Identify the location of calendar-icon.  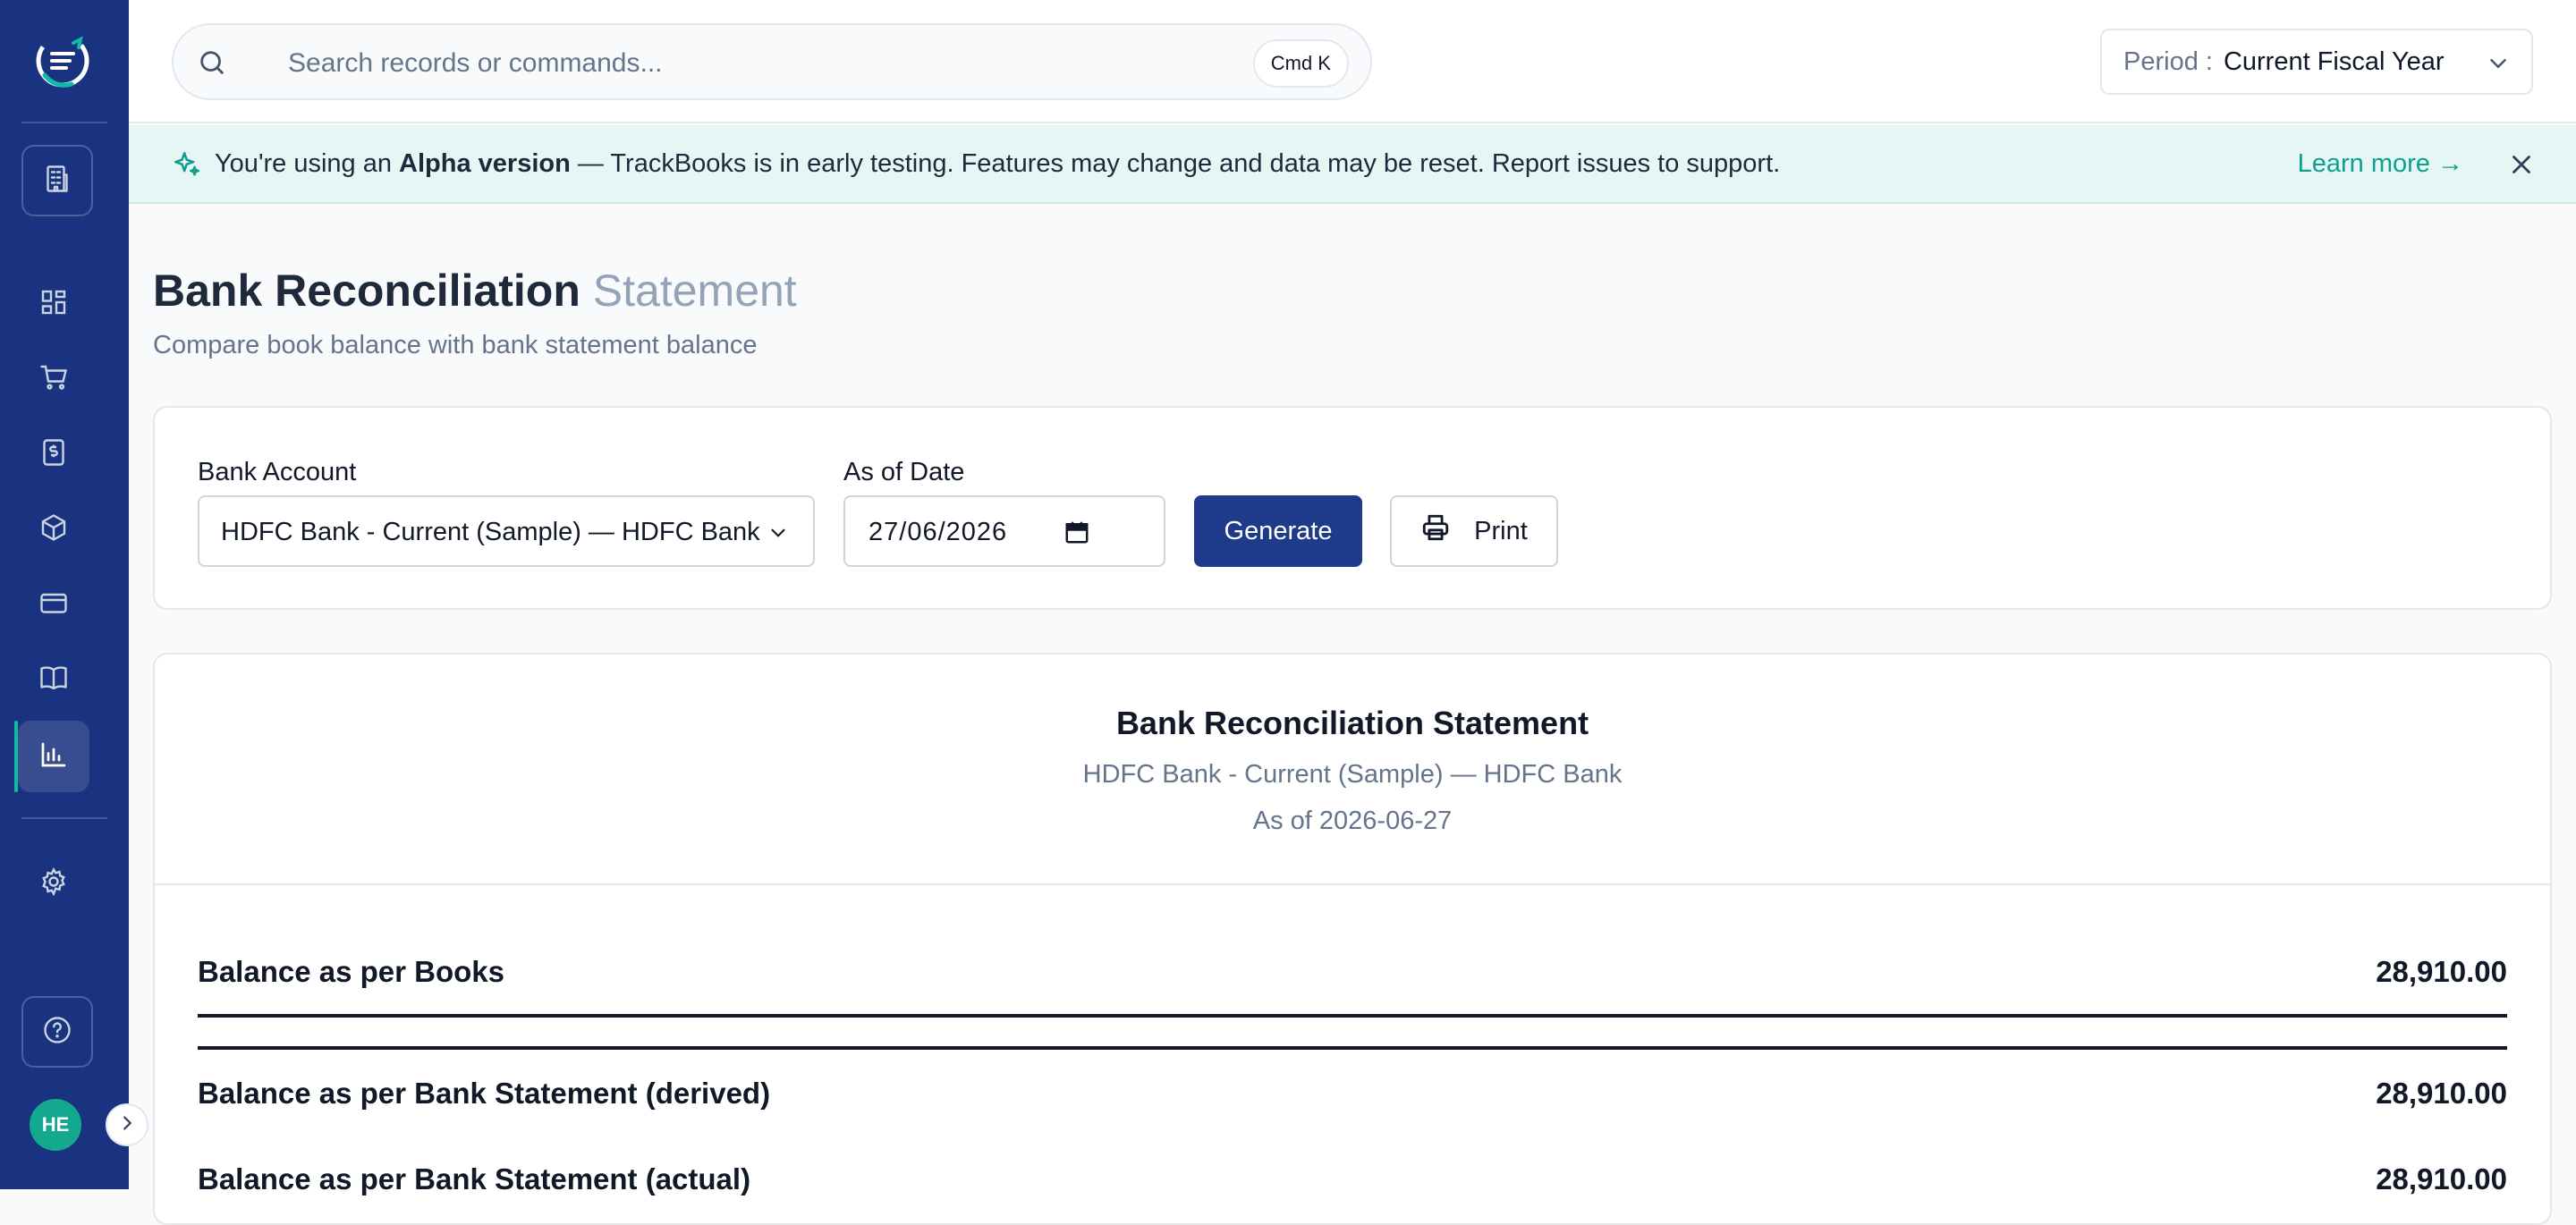
(1076, 534).